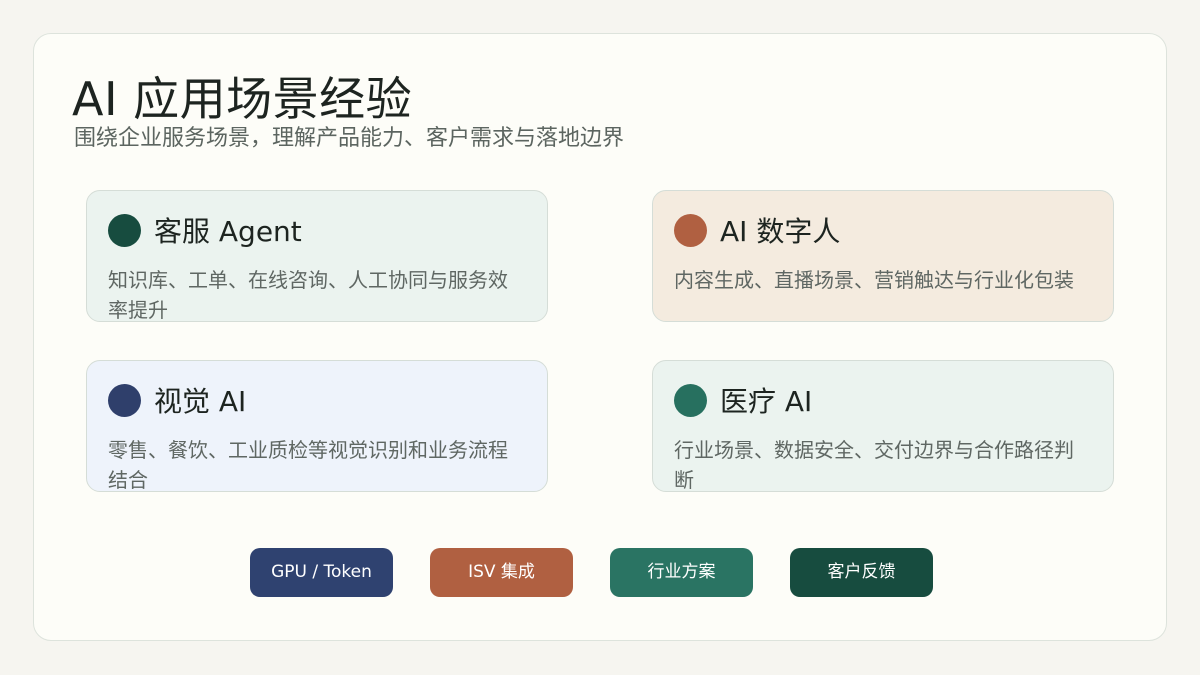 The width and height of the screenshot is (1200, 675). Describe the element at coordinates (874, 280) in the screenshot. I see `tile-description: 内容生成、直播场景、营销触达与行业化包装` at that location.